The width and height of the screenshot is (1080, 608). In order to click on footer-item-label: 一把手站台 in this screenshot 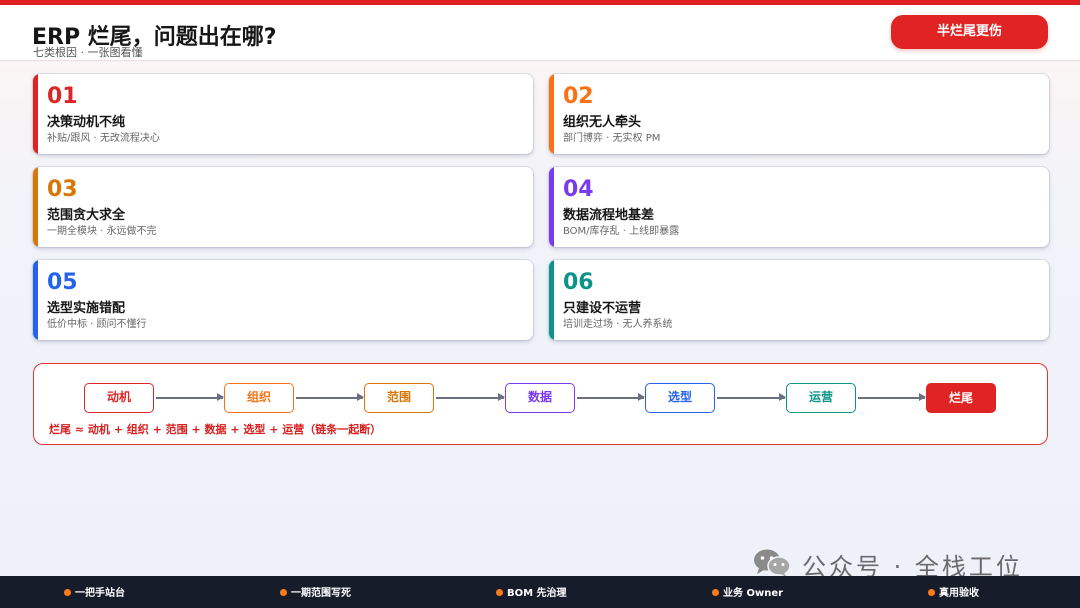, I will do `click(100, 593)`.